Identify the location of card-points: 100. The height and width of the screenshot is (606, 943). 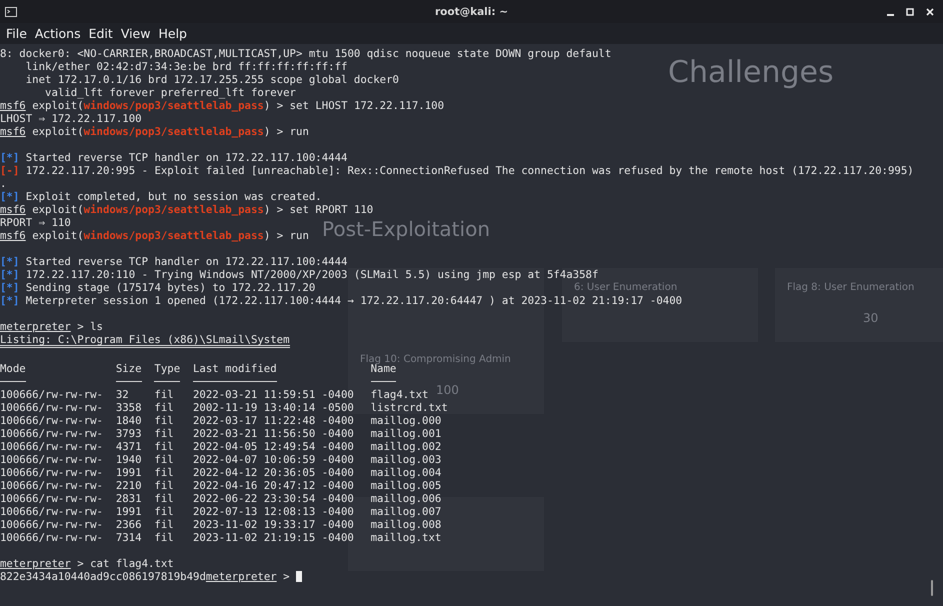
(447, 391).